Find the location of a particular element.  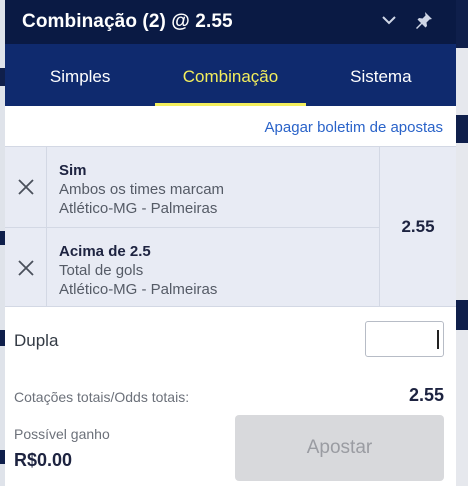

potential-win-value: R$0.00 is located at coordinates (43, 460).